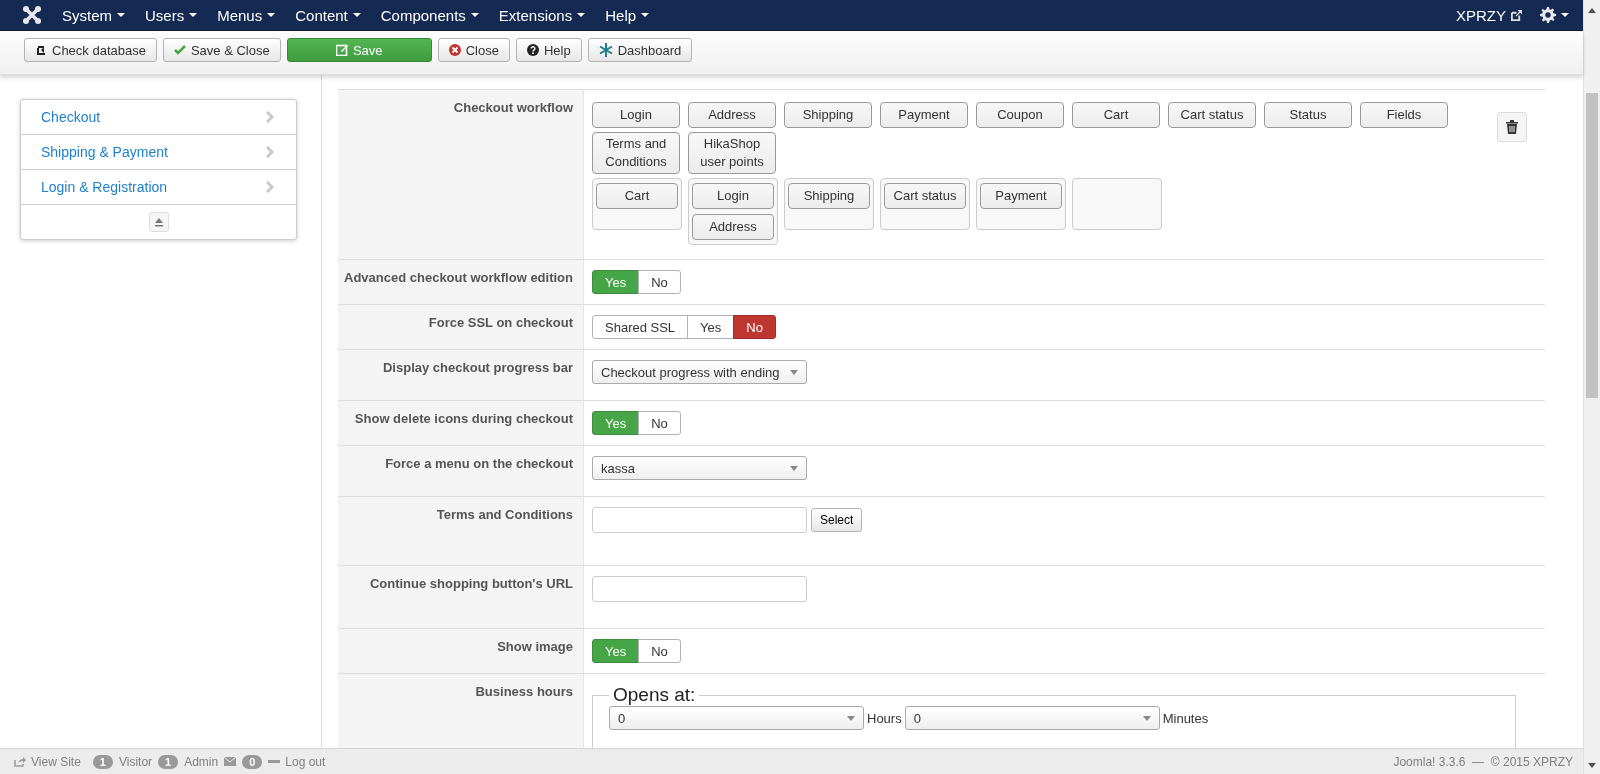  I want to click on dropdown: Checkout progress with ending, so click(699, 372).